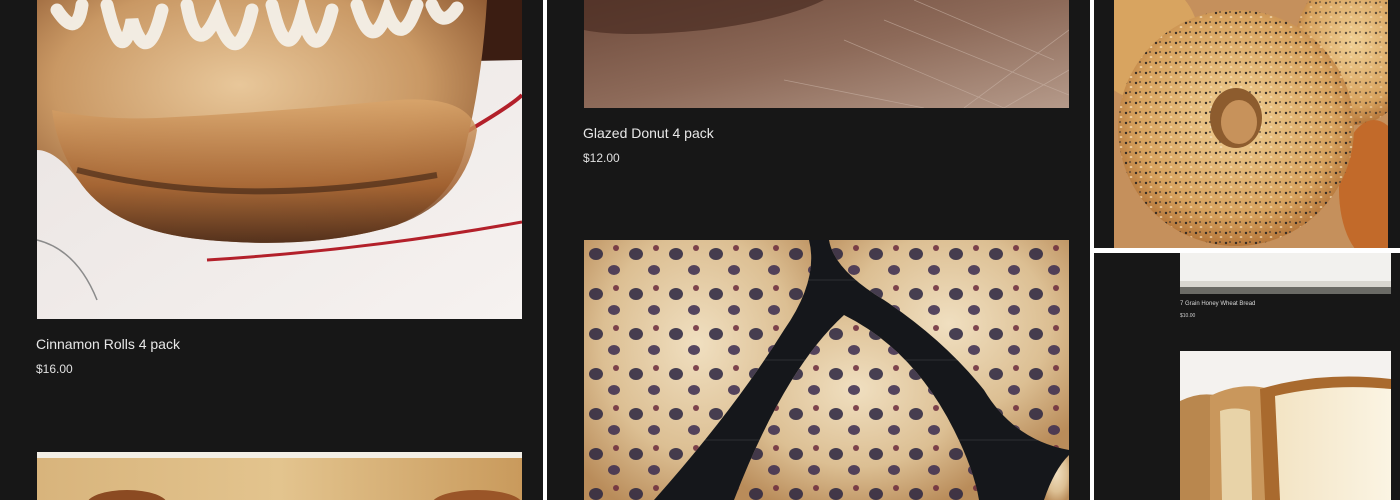 Image resolution: width=1400 pixels, height=500 pixels. I want to click on wheat-bread-photo, so click(1285, 273).